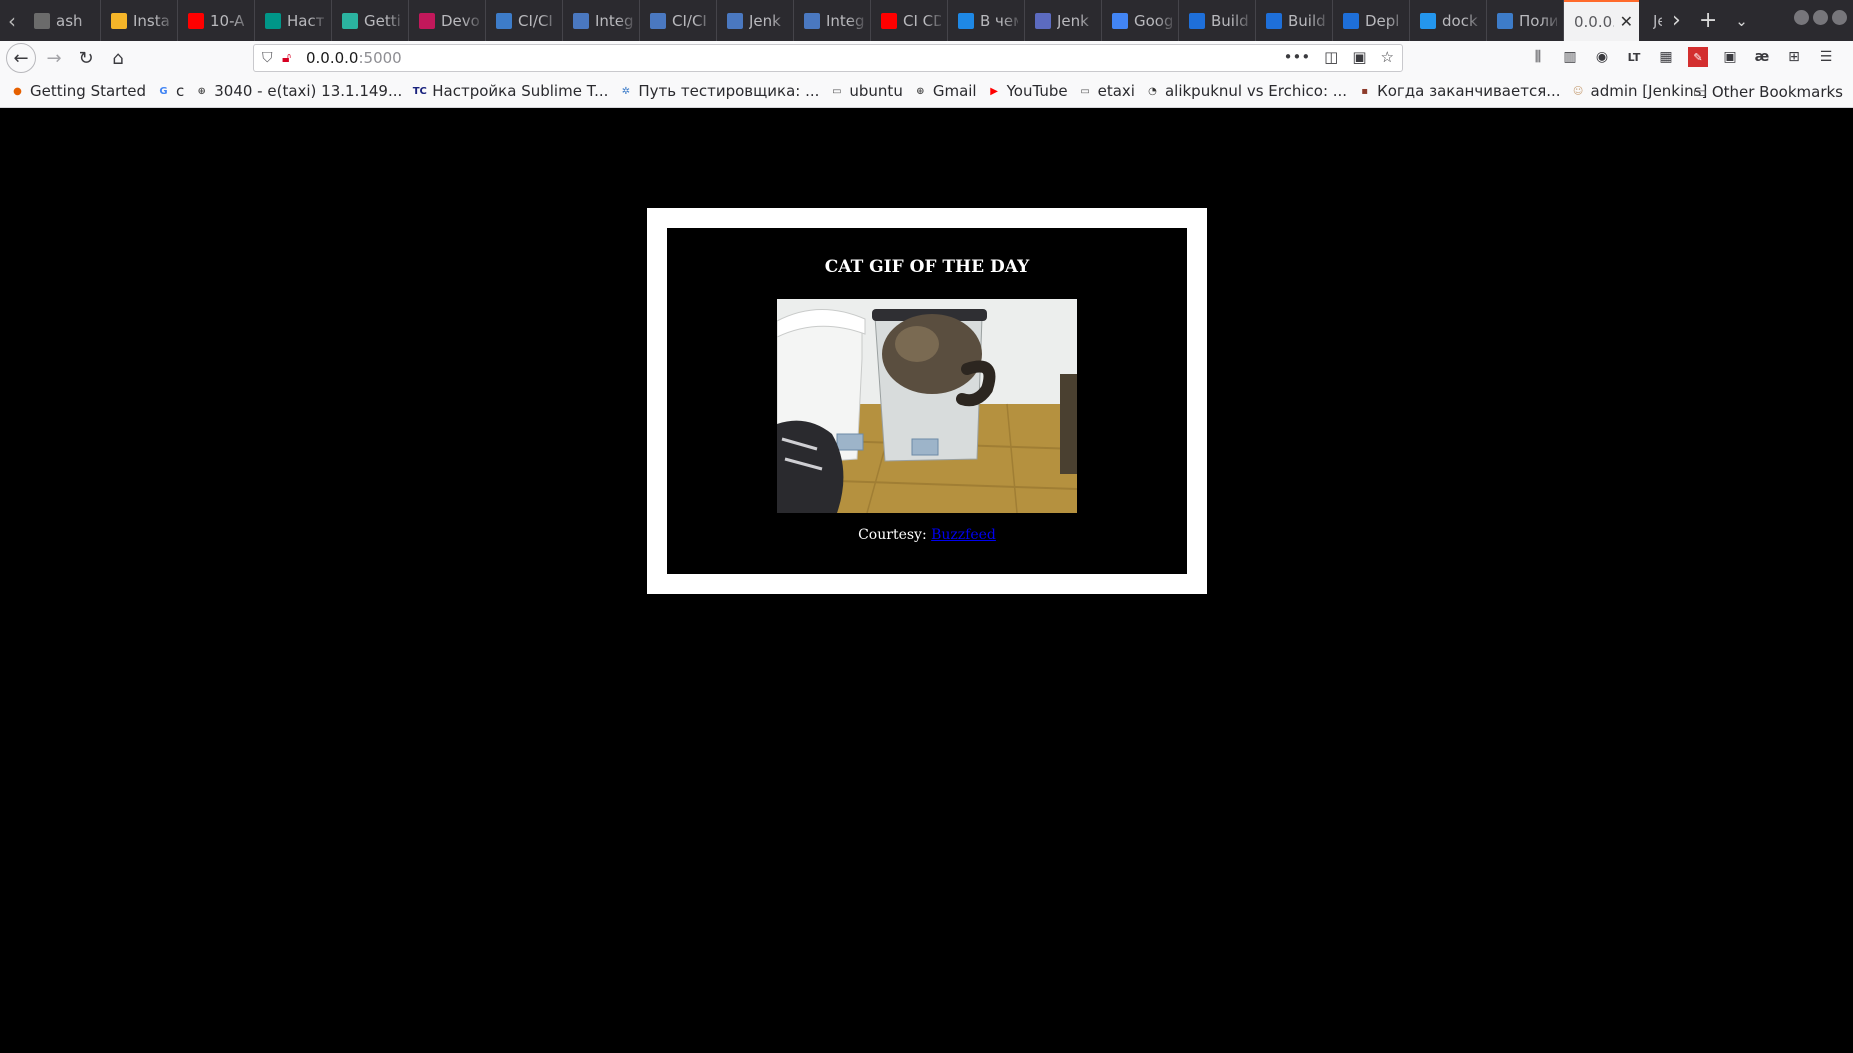  I want to click on k-icon, so click(966, 20).